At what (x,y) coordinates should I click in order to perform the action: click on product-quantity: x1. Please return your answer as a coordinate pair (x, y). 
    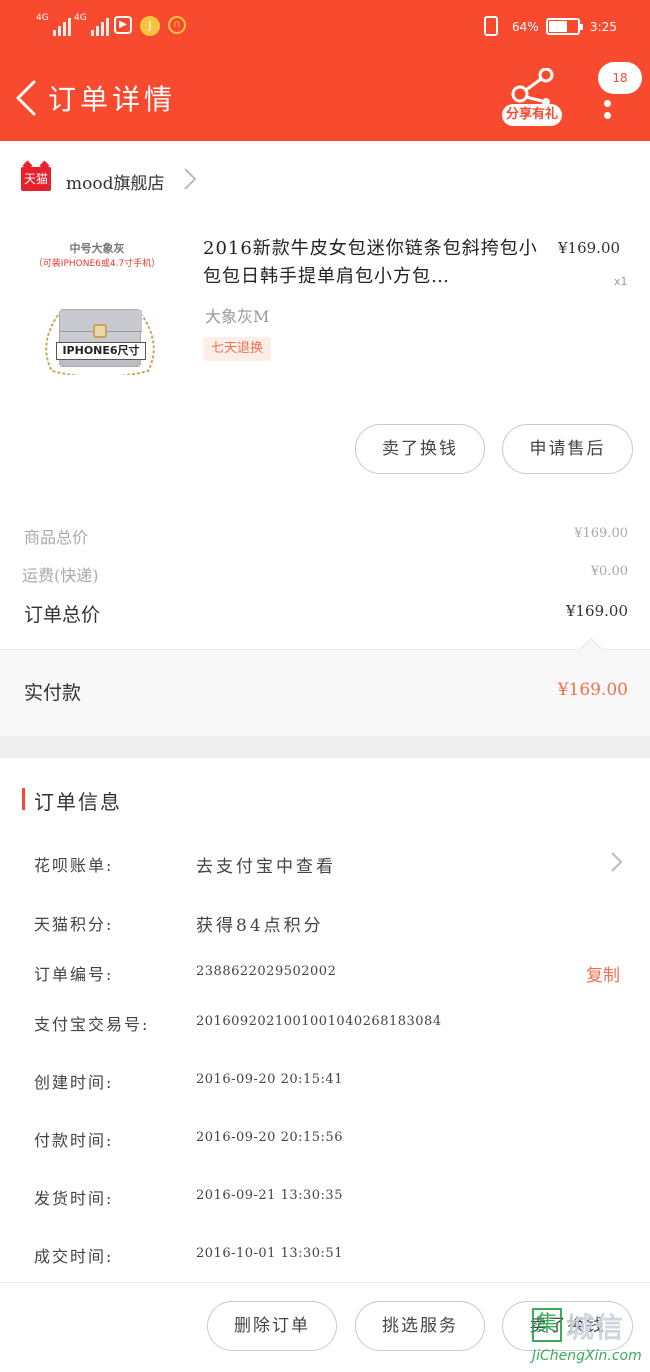
    Looking at the image, I should click on (621, 281).